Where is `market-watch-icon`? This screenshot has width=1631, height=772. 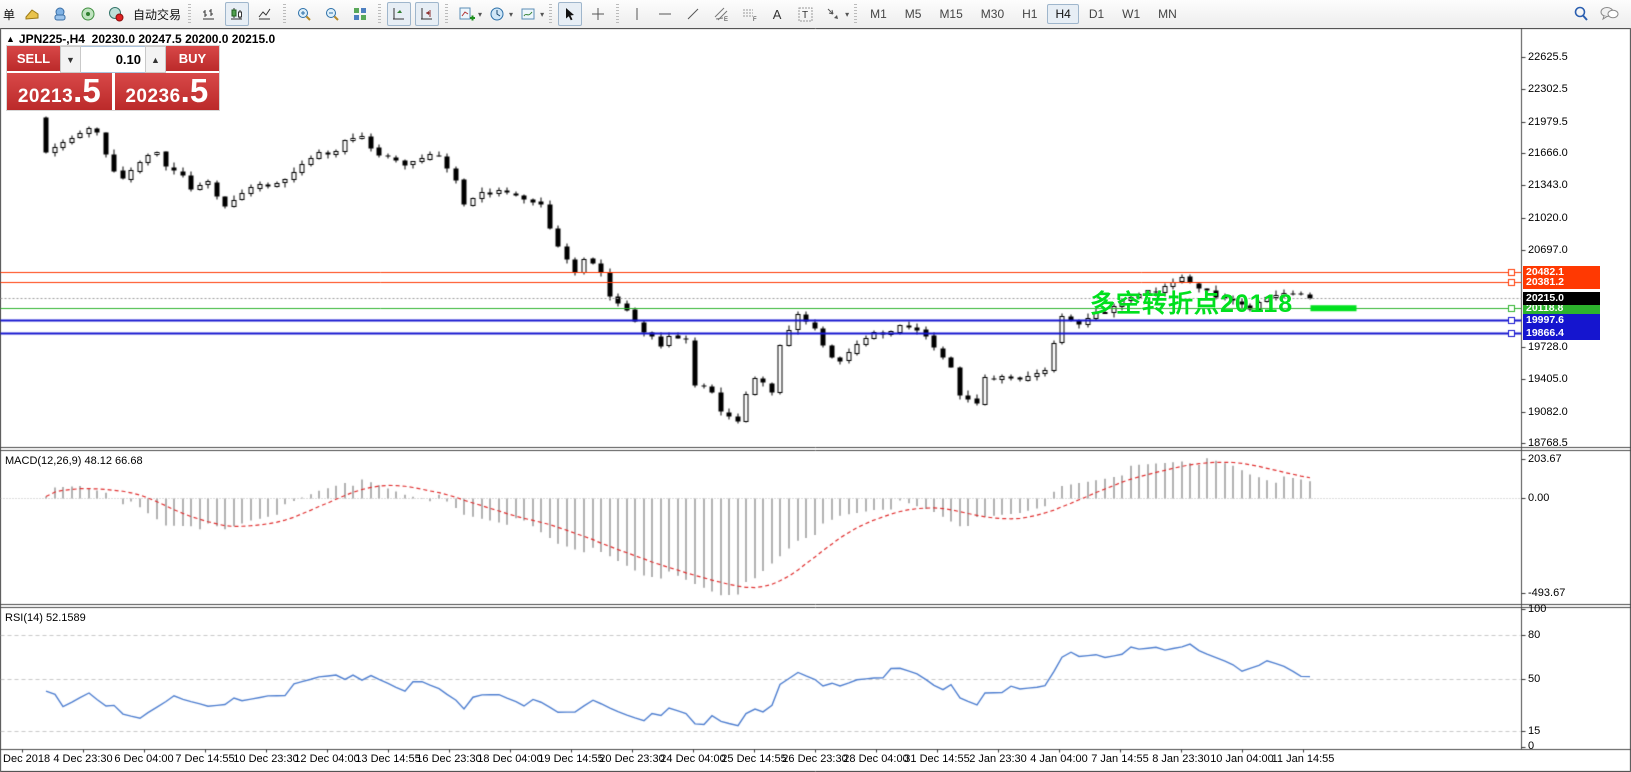 market-watch-icon is located at coordinates (32, 14).